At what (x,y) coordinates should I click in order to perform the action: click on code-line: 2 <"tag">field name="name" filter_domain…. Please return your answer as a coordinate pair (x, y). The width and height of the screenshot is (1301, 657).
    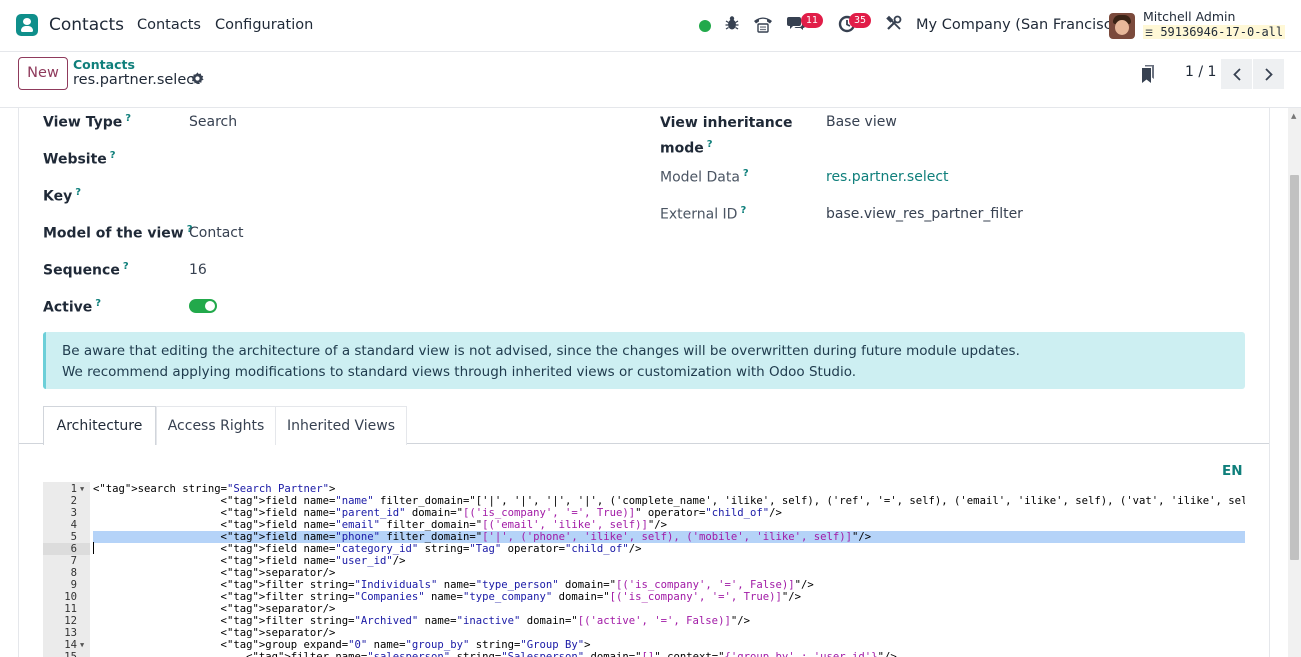
    Looking at the image, I should click on (644, 501).